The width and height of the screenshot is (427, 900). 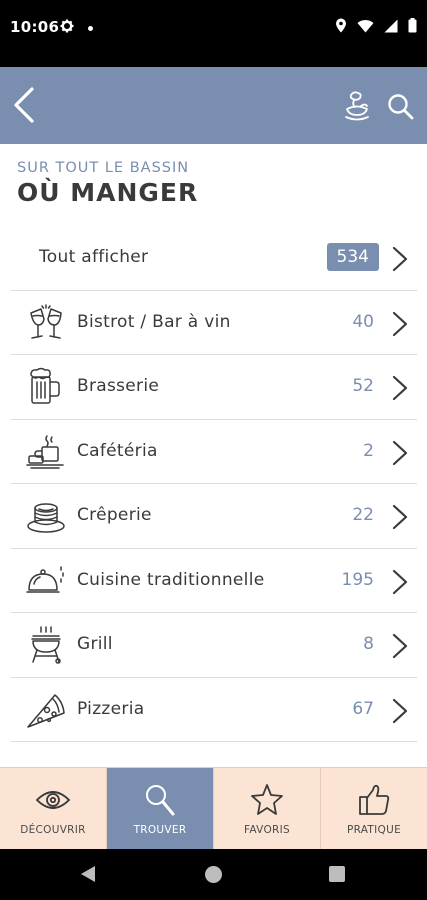 What do you see at coordinates (214, 710) in the screenshot?
I see `list-item-pizzeria: Pizzeria 67` at bounding box center [214, 710].